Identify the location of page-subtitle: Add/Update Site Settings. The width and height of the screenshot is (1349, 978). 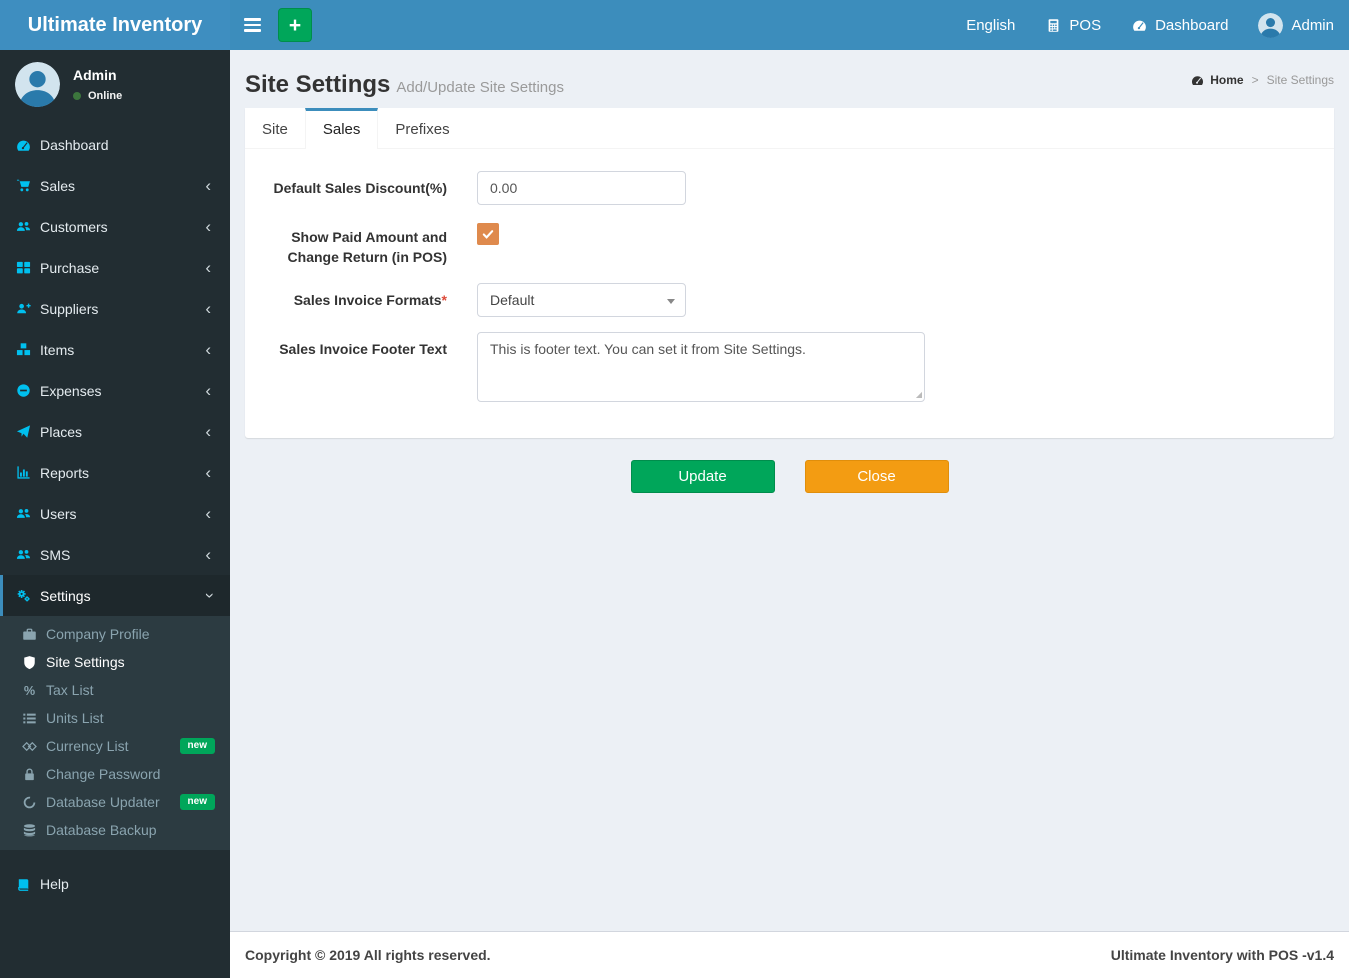
(480, 87).